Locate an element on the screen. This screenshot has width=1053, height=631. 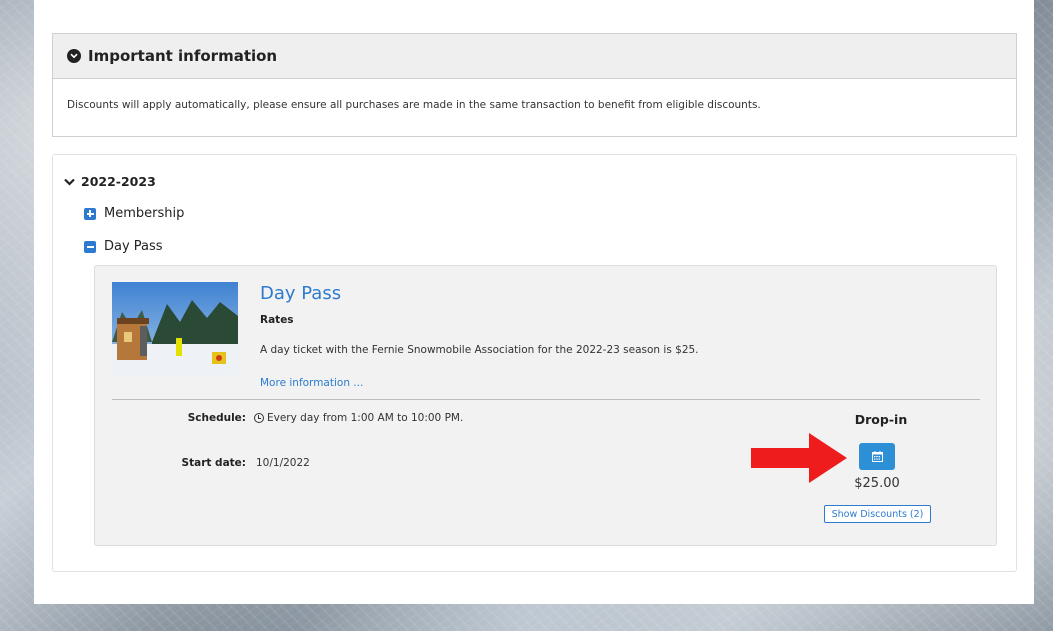
schedule-text: Every day from 1:00 AM to 10:00 PM. is located at coordinates (365, 418).